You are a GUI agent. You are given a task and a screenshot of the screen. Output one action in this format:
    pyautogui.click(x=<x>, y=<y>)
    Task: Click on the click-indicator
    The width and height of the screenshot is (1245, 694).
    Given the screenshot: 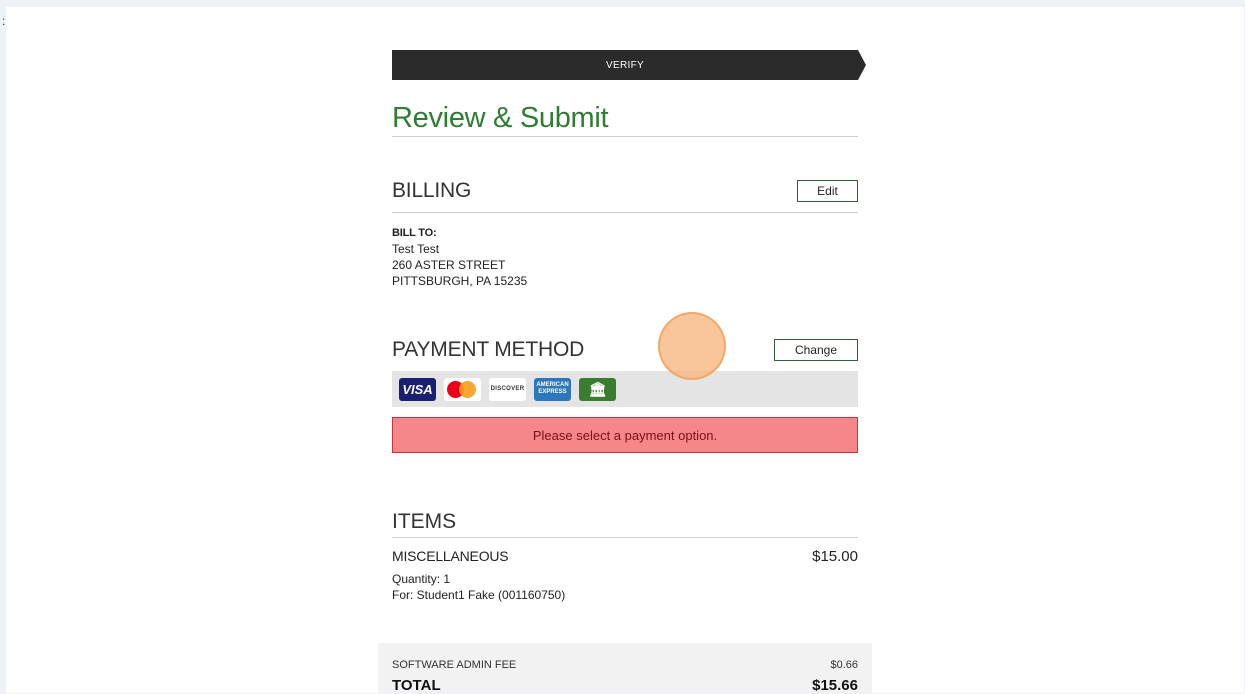 What is the action you would take?
    pyautogui.click(x=692, y=346)
    